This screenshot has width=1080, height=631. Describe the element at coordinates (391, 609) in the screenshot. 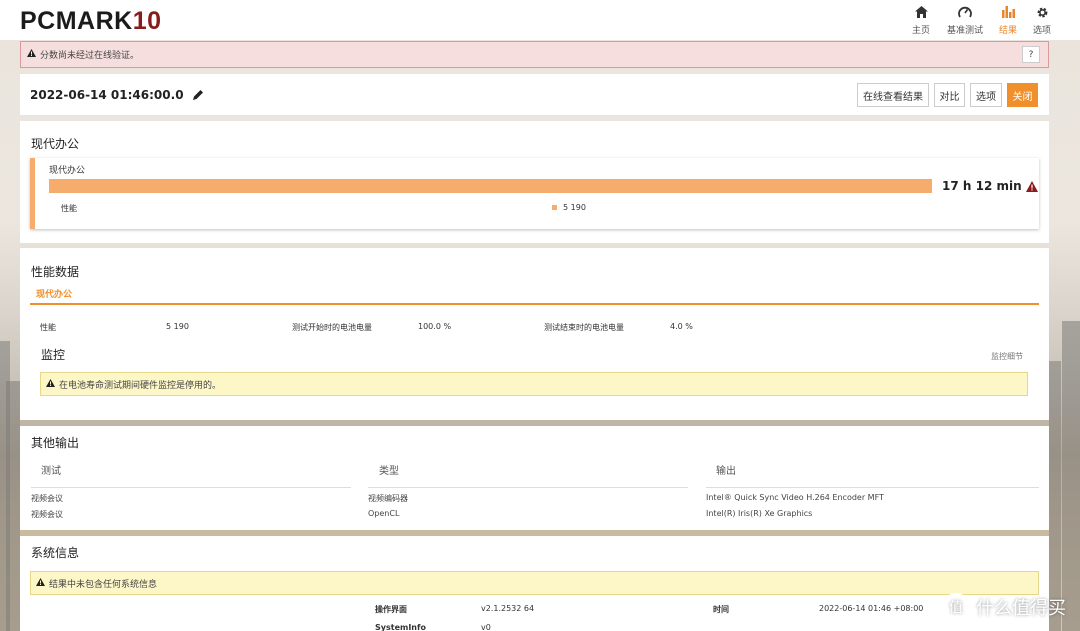

I see `sysinfo-label: 操作界面` at that location.